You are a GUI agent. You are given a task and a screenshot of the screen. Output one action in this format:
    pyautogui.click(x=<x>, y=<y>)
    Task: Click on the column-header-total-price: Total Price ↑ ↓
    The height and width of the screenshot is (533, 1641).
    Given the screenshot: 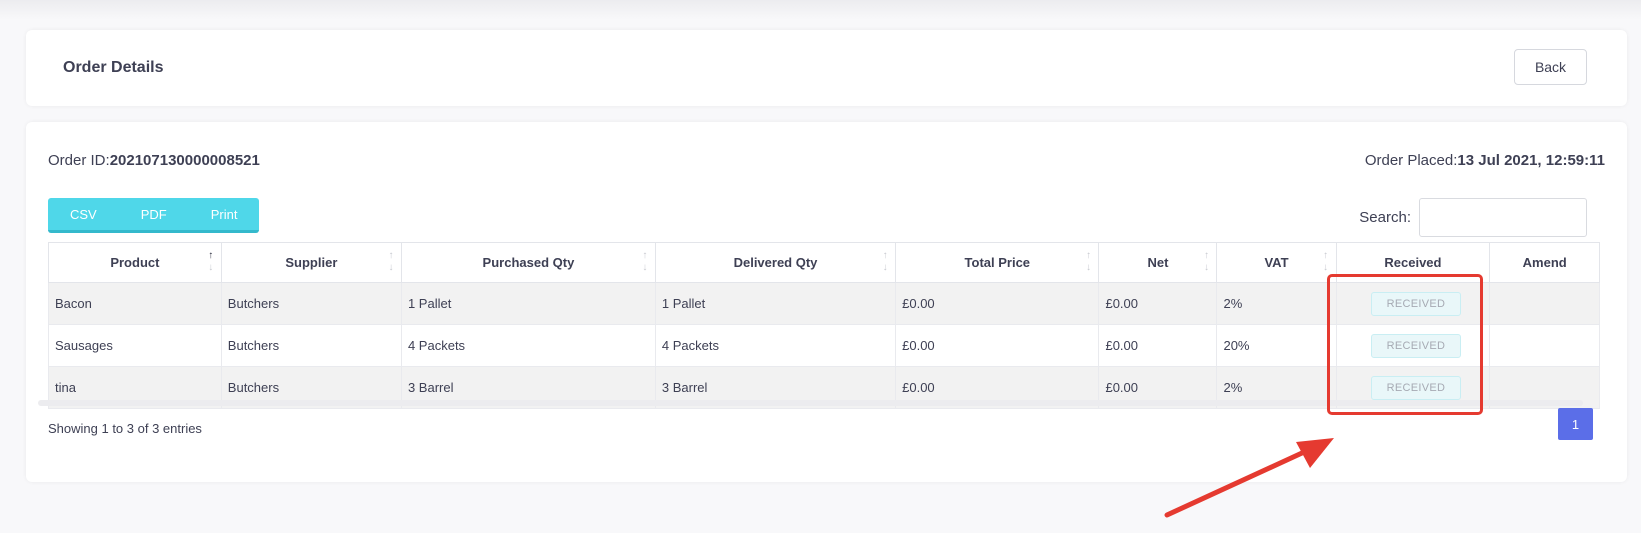 What is the action you would take?
    pyautogui.click(x=997, y=262)
    